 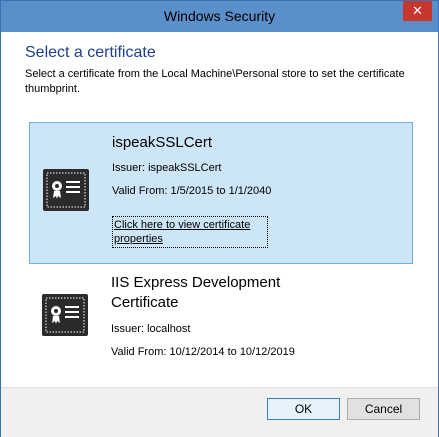 I want to click on window-title: Windows Security, so click(x=219, y=16).